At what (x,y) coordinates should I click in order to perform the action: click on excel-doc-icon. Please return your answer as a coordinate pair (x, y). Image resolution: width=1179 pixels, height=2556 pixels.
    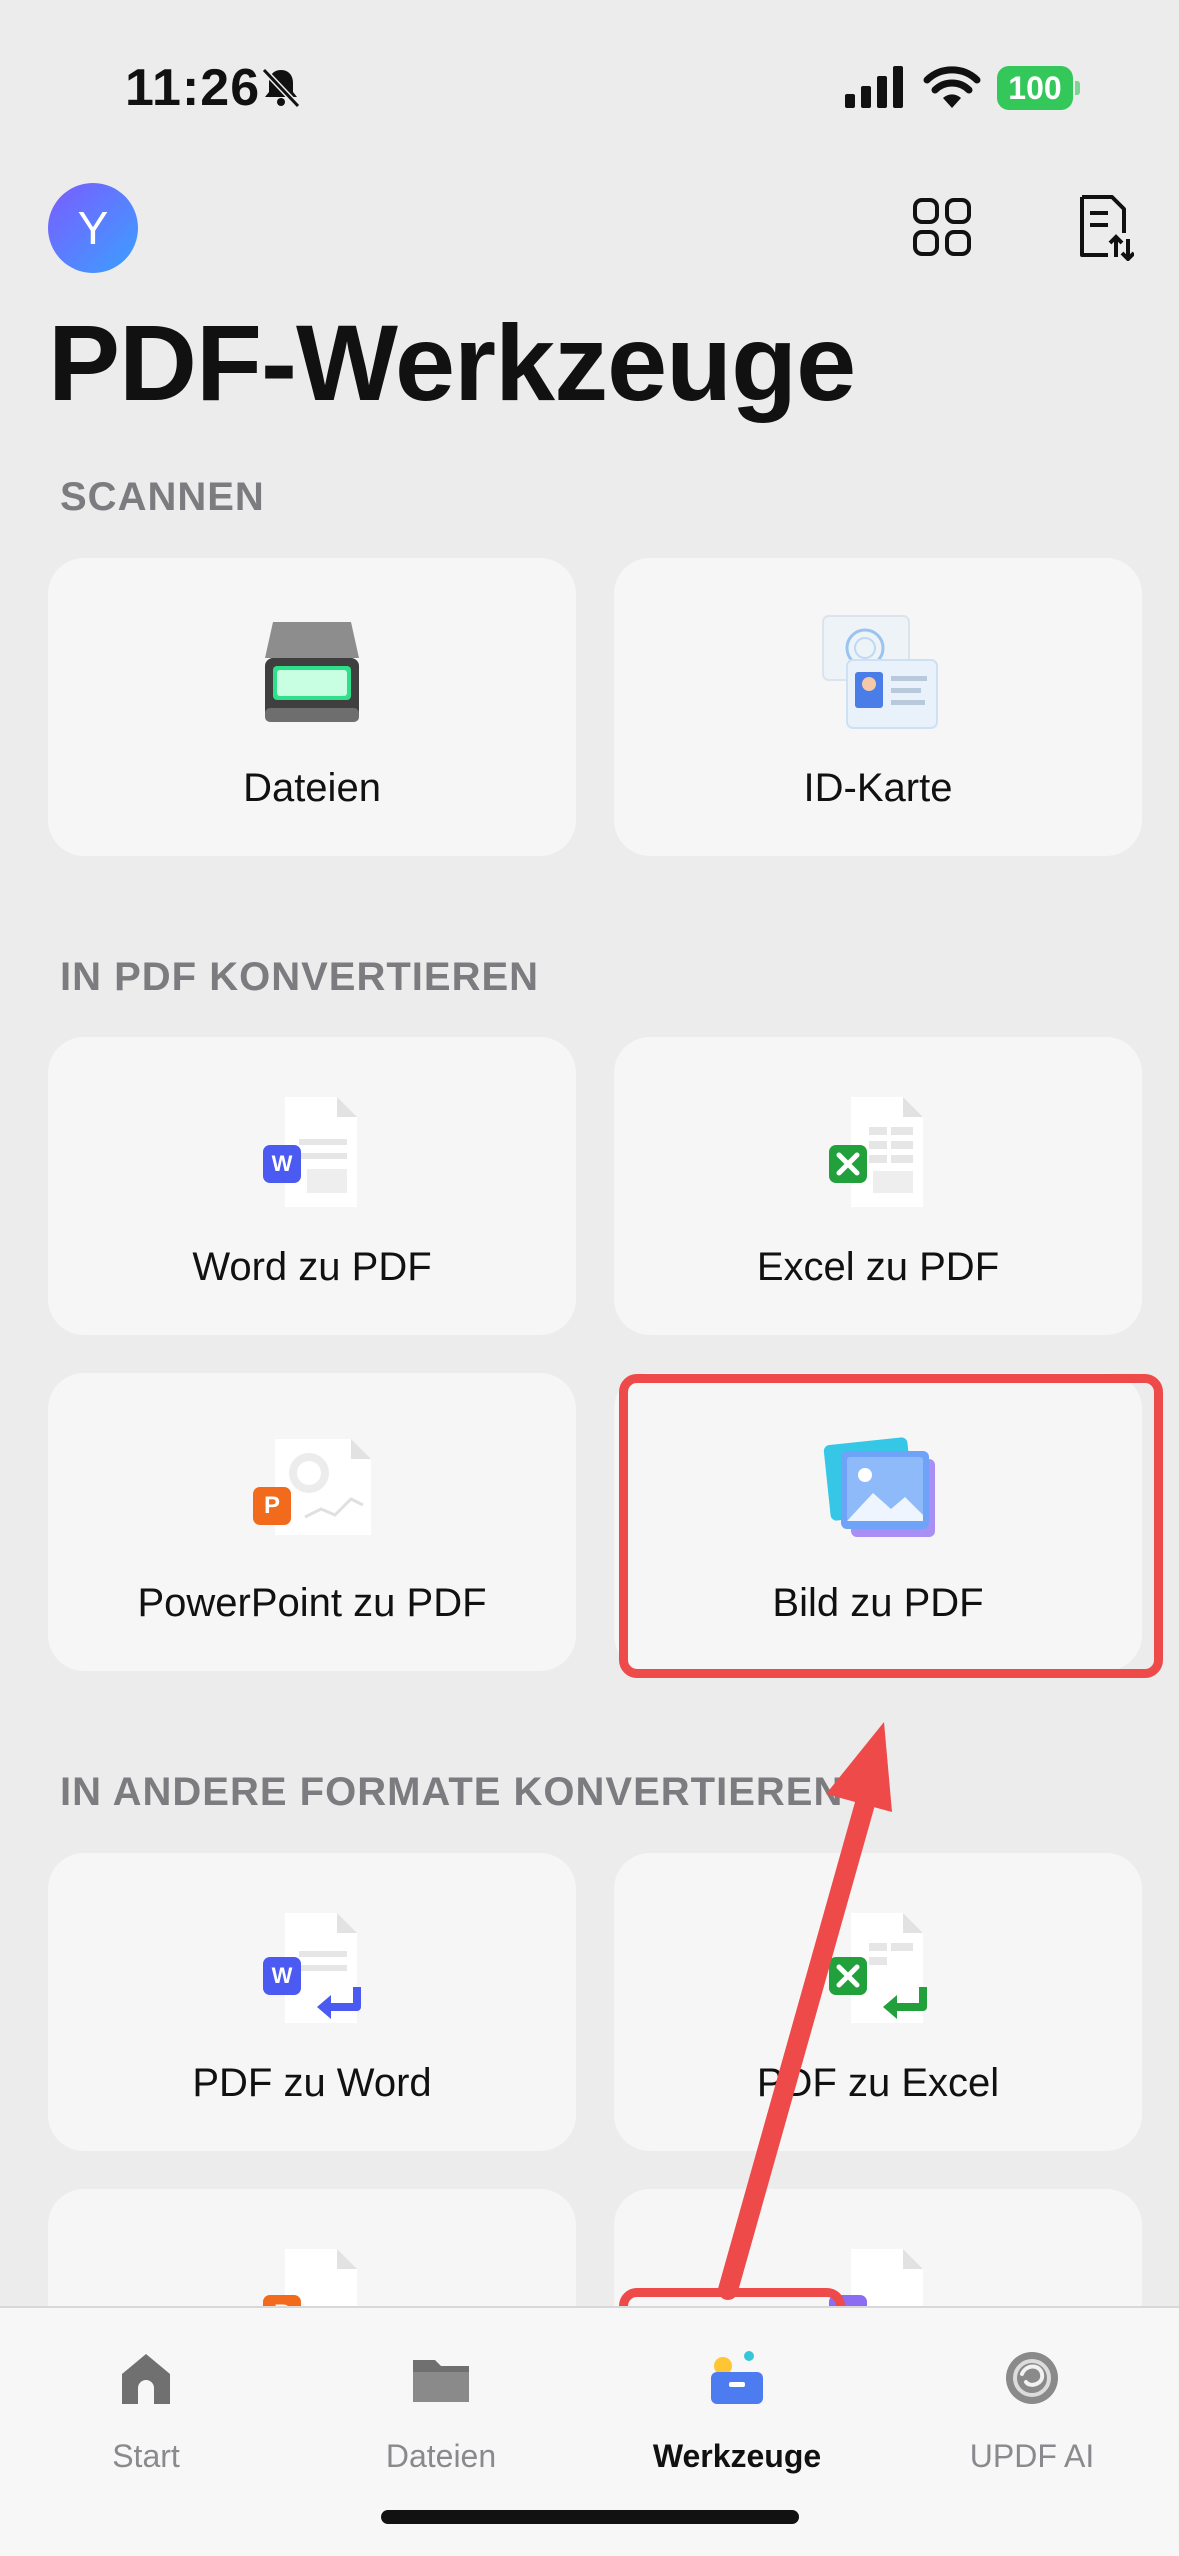
    Looking at the image, I should click on (876, 1152).